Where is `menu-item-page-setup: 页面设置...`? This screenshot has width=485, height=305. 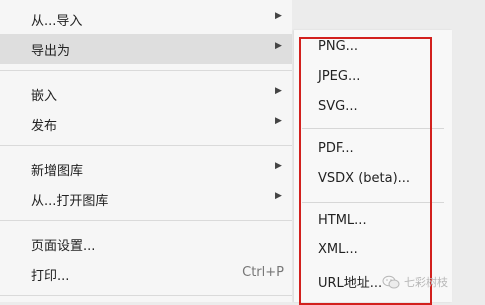
menu-item-page-setup: 页面设置... is located at coordinates (146, 244).